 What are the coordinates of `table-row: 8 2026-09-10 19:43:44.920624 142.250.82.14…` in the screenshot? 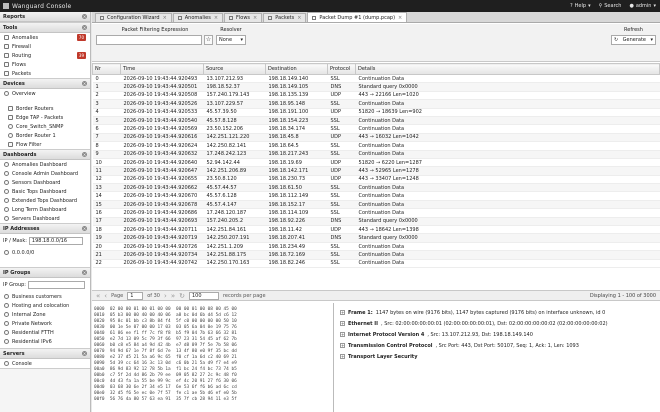 It's located at (376, 146).